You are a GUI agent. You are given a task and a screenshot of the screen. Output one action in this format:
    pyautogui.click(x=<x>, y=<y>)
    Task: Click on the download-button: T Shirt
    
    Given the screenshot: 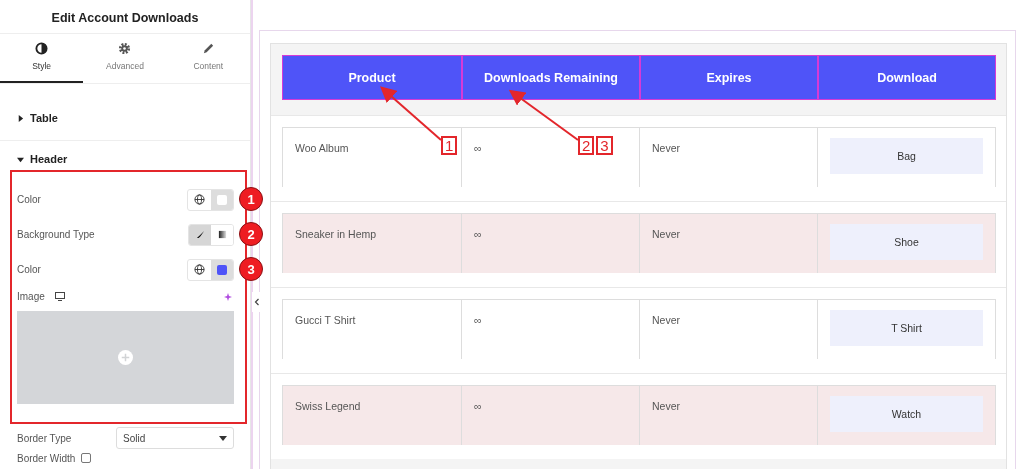 What is the action you would take?
    pyautogui.click(x=906, y=328)
    